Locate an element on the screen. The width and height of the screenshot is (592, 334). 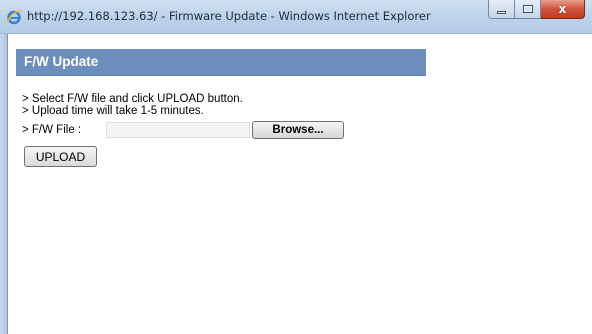
maximize-icon is located at coordinates (527, 9).